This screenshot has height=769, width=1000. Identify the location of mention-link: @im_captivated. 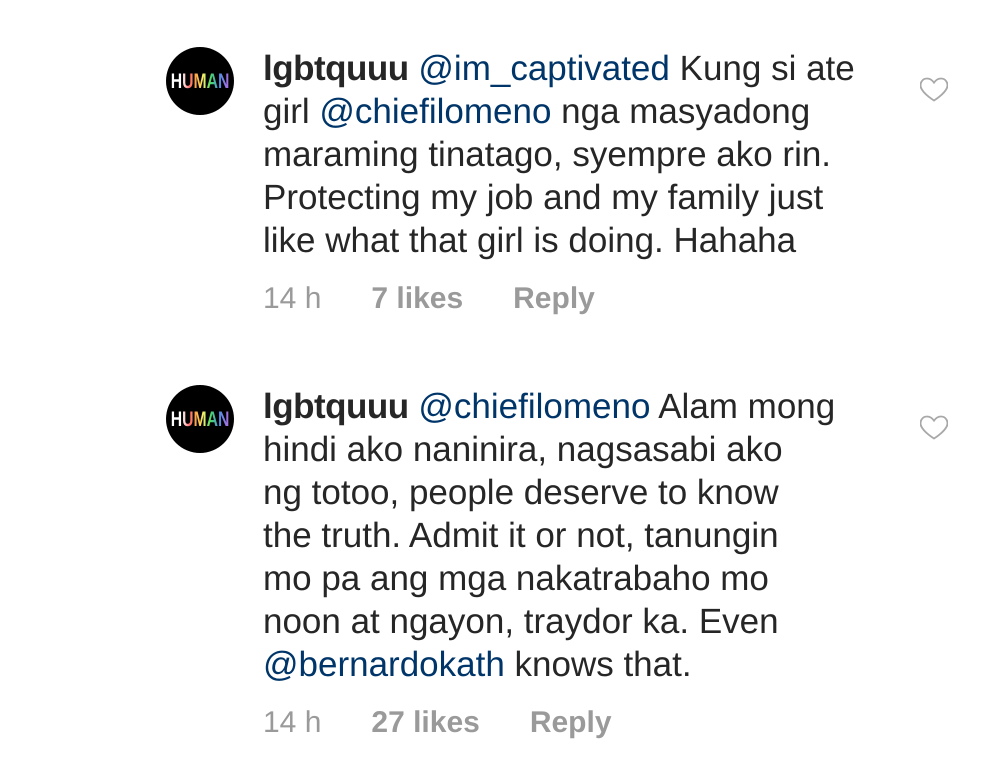
(544, 68).